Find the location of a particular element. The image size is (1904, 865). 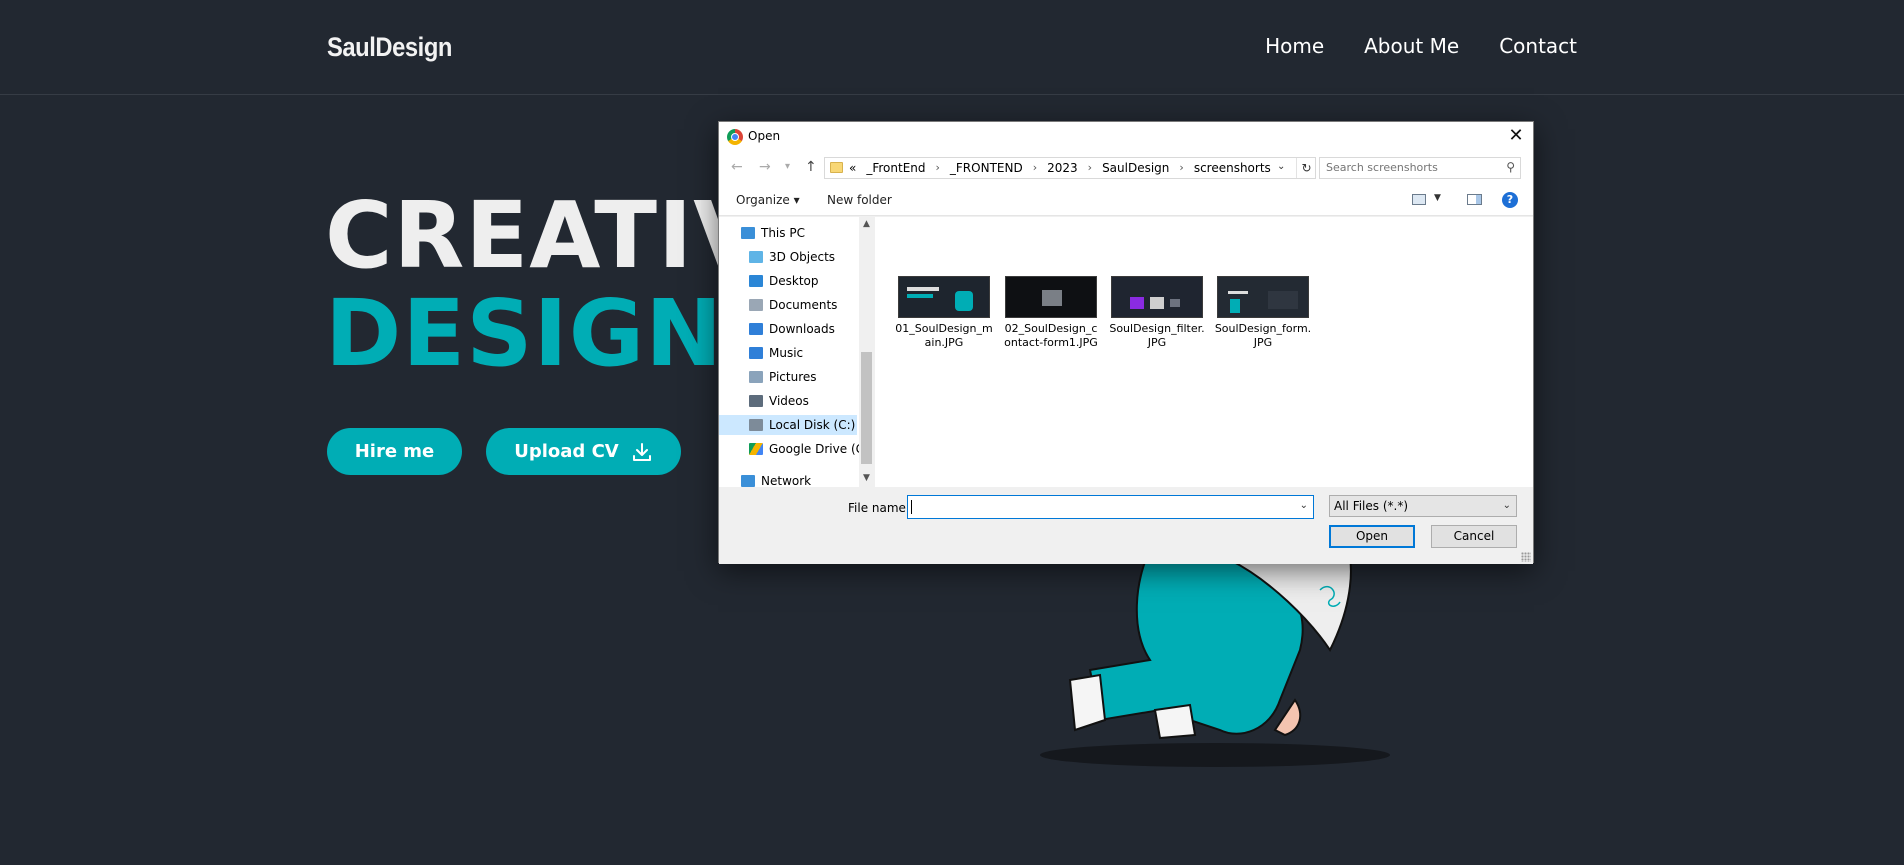

dialog-toolbar: Organize ▾ New folder ▼ ? is located at coordinates (1126, 200).